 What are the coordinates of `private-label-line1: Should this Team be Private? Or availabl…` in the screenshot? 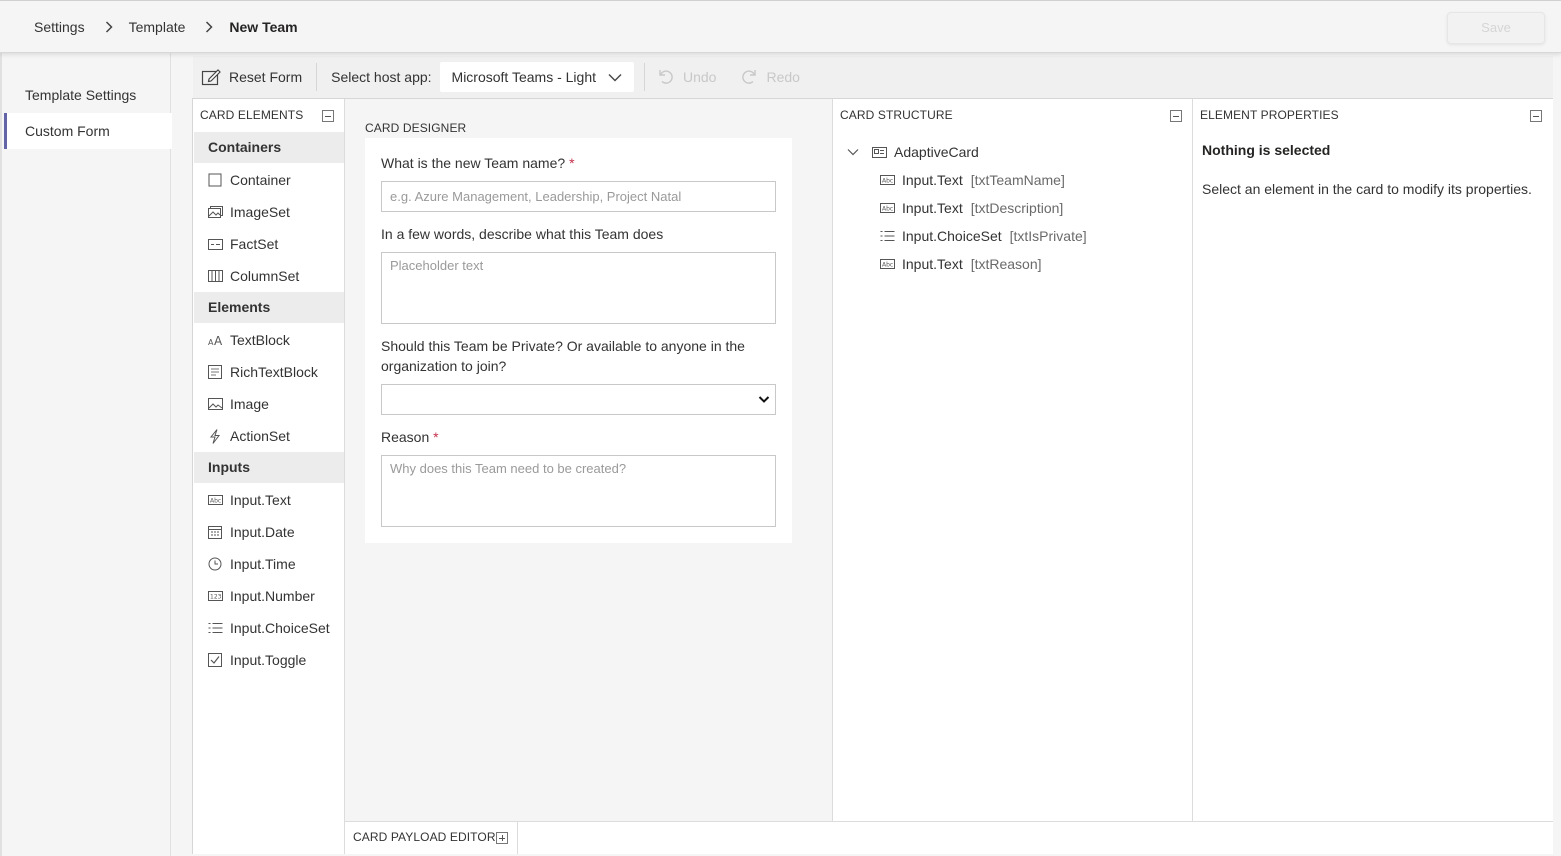 It's located at (563, 346).